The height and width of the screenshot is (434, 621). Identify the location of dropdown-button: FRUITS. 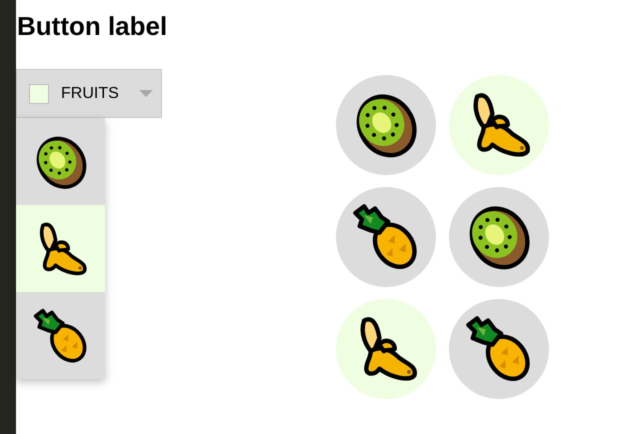
(89, 93).